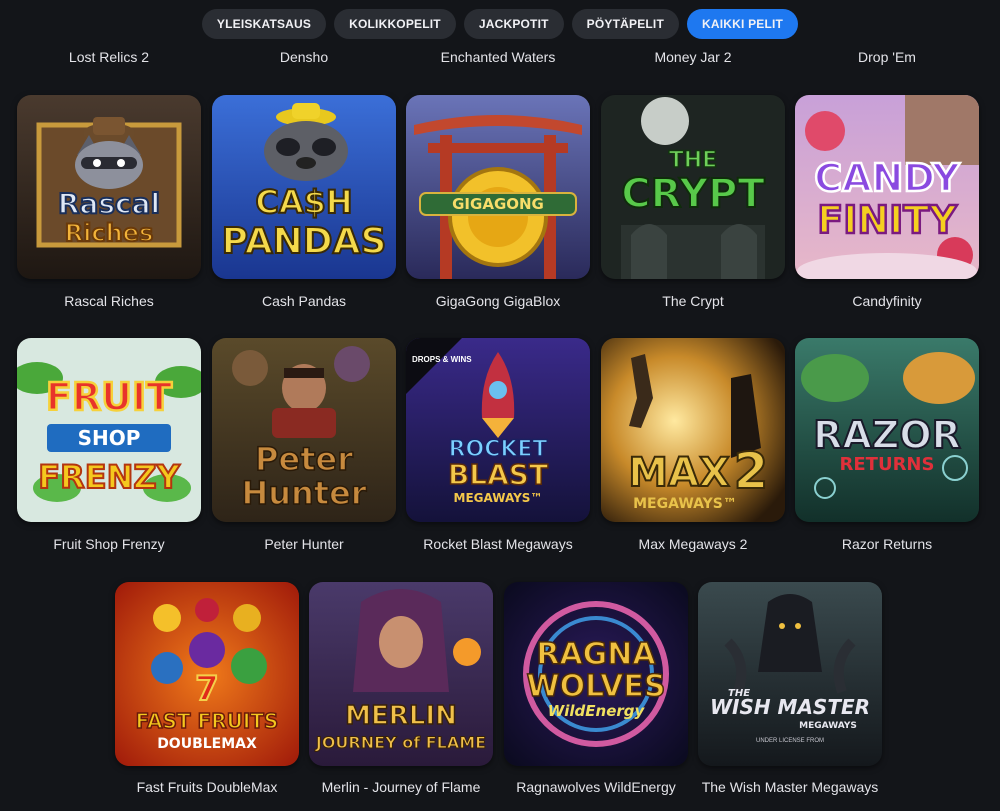 This screenshot has width=1000, height=811. What do you see at coordinates (304, 459) in the screenshot?
I see `art-title-line: Peter` at bounding box center [304, 459].